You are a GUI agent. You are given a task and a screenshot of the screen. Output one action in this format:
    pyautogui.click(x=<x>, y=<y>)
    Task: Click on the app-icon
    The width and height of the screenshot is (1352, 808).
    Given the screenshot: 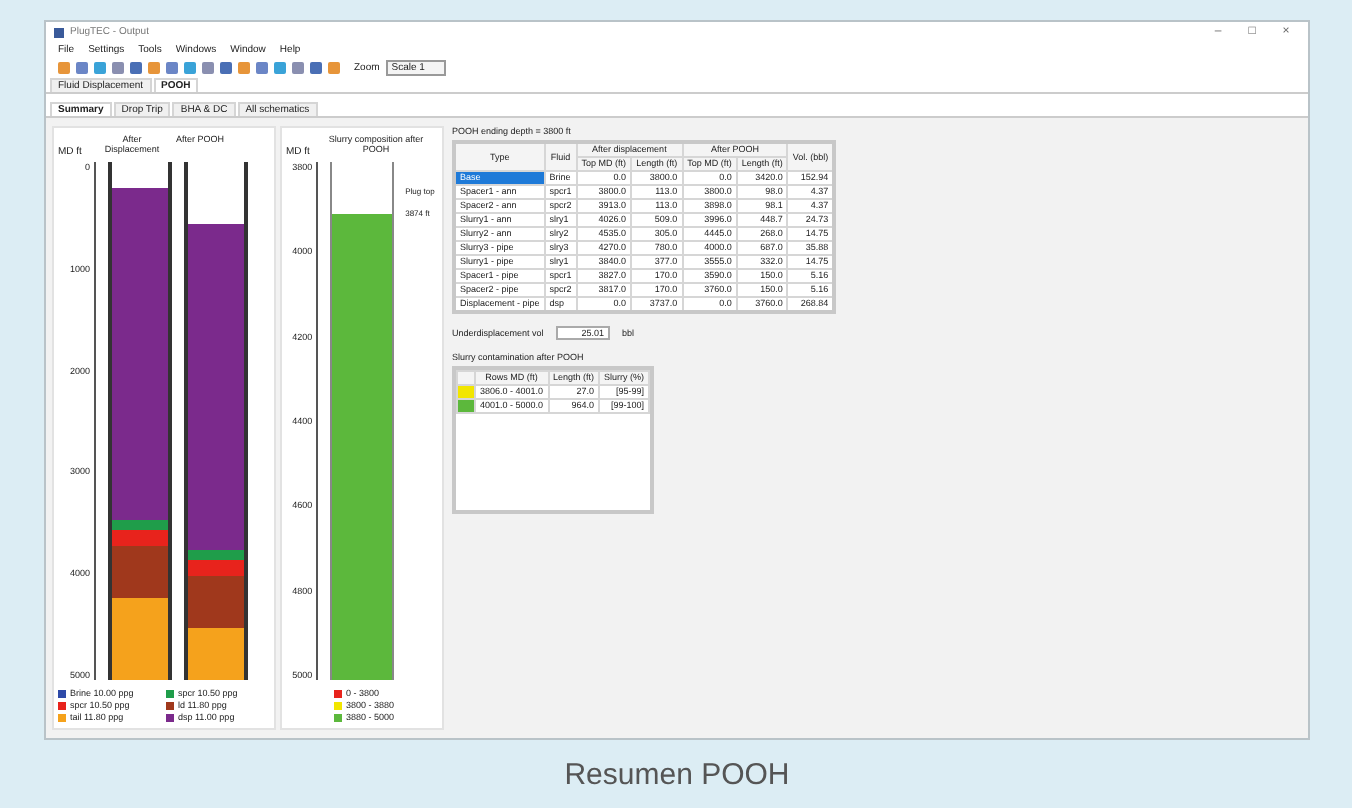 What is the action you would take?
    pyautogui.click(x=59, y=32)
    